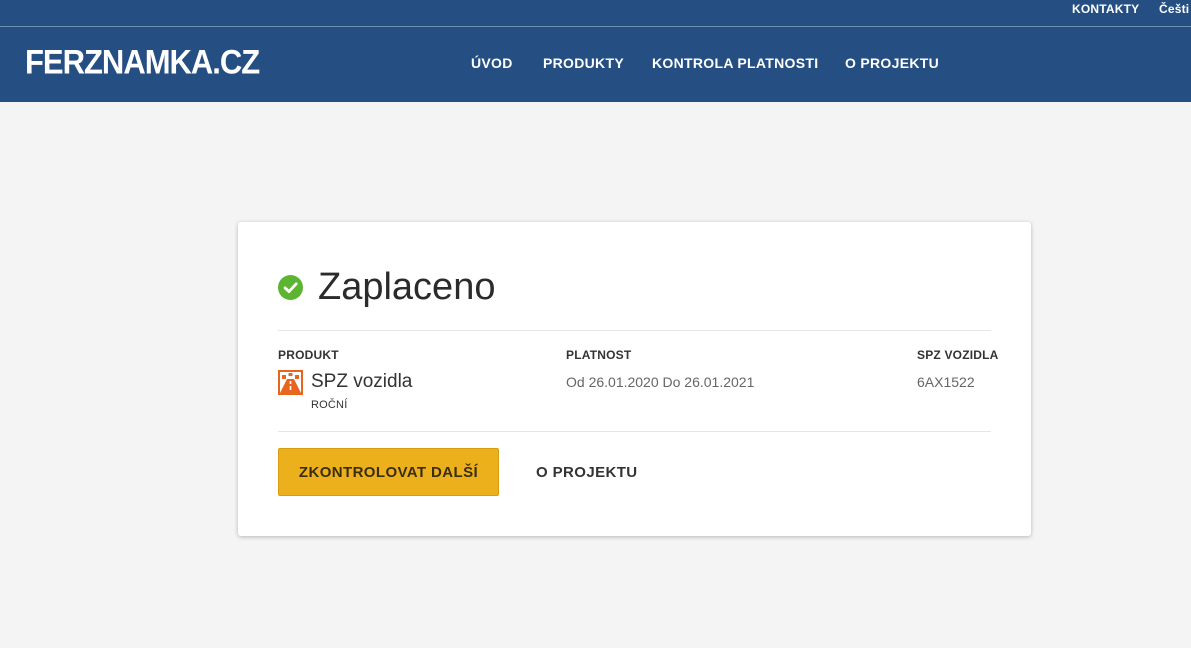  What do you see at coordinates (492, 63) in the screenshot?
I see `nav-item-uvod: ÚVOD` at bounding box center [492, 63].